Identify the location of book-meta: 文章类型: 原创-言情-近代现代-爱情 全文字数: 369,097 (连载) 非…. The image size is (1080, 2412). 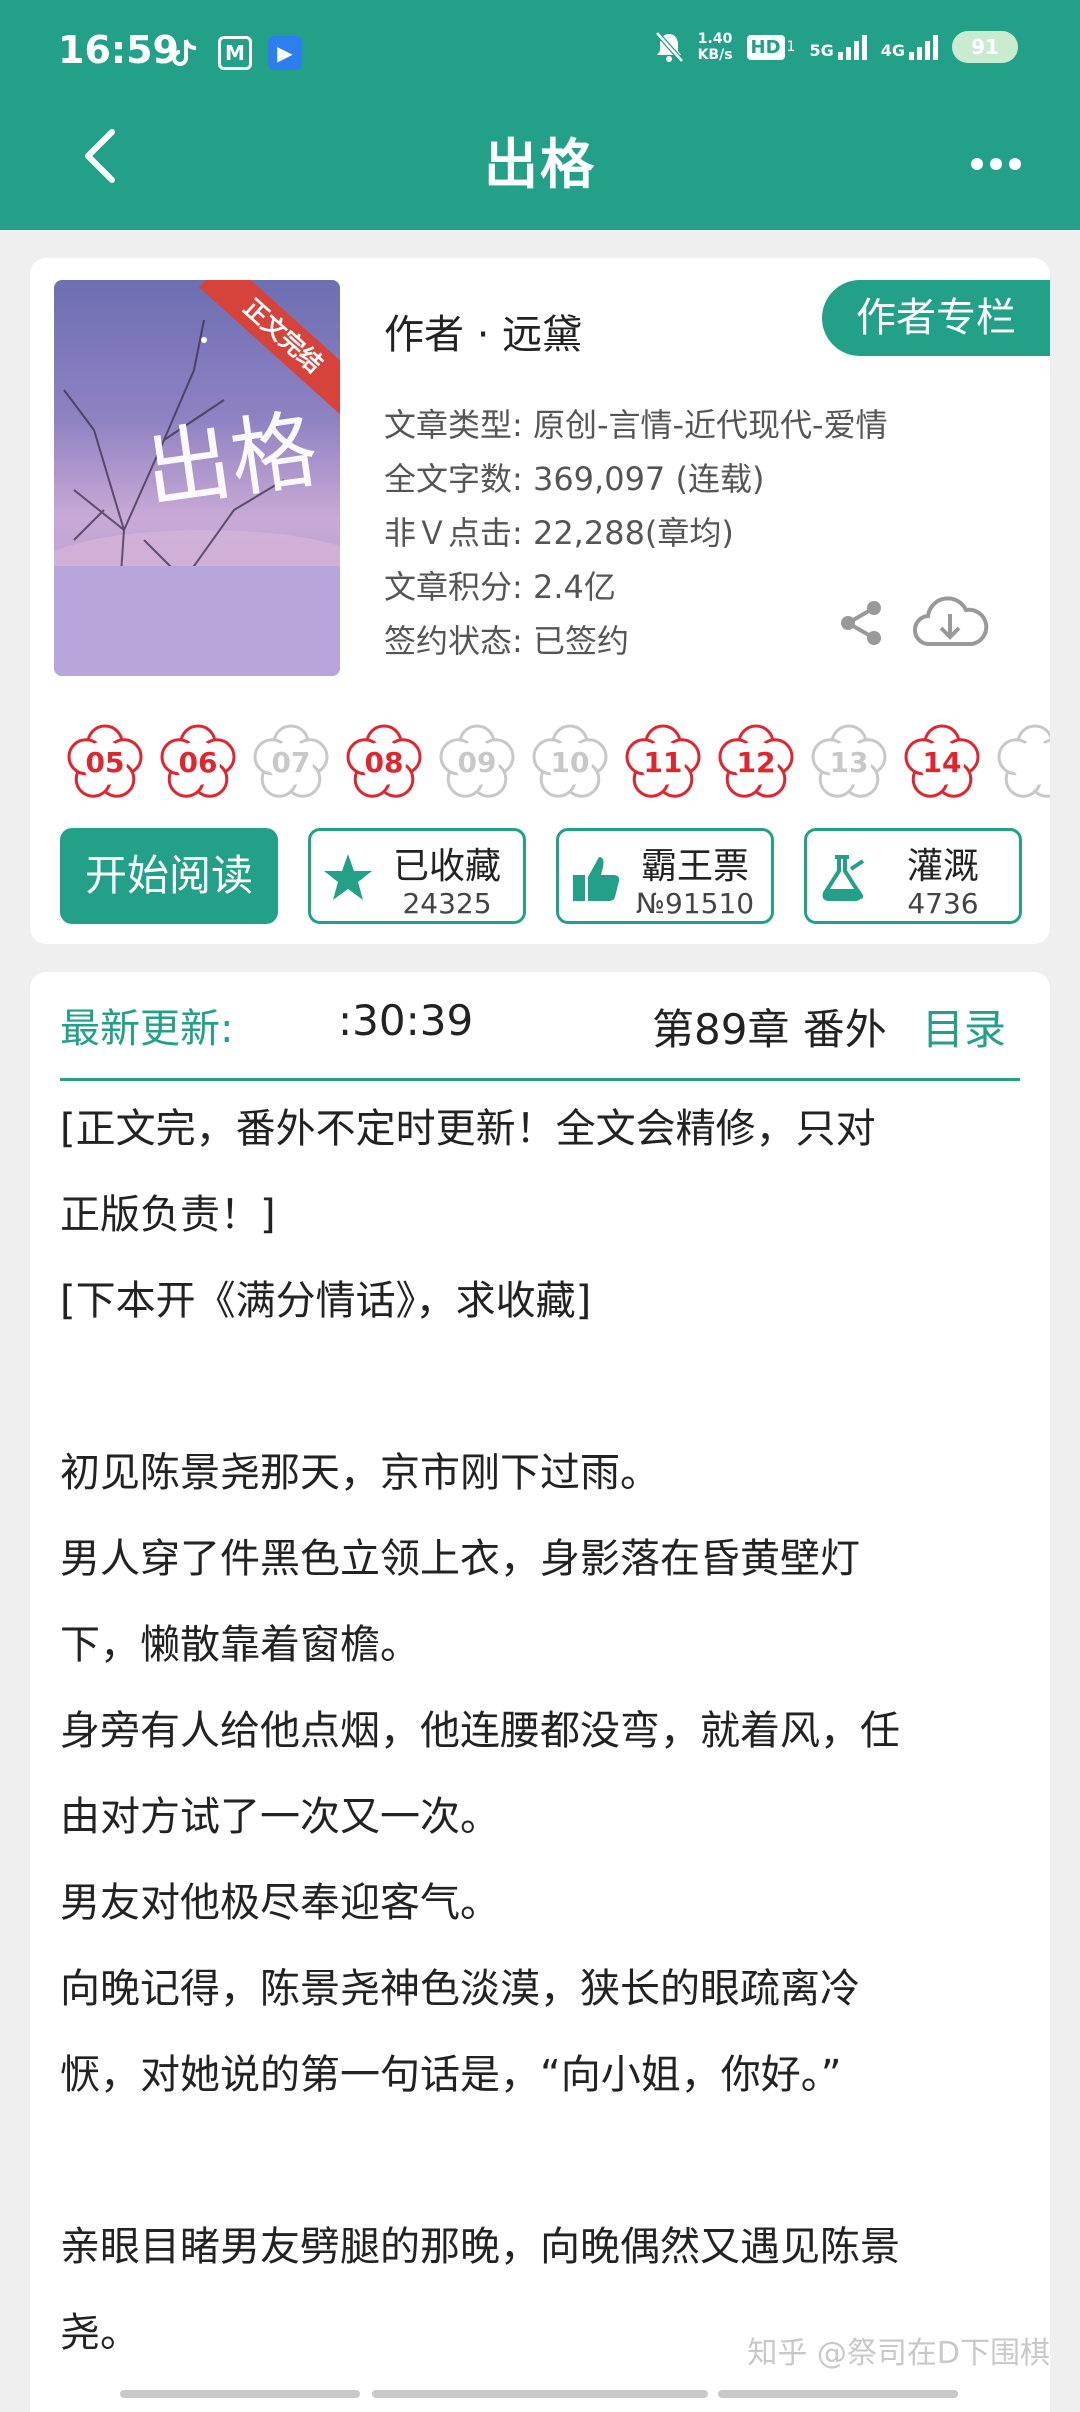
(636, 533).